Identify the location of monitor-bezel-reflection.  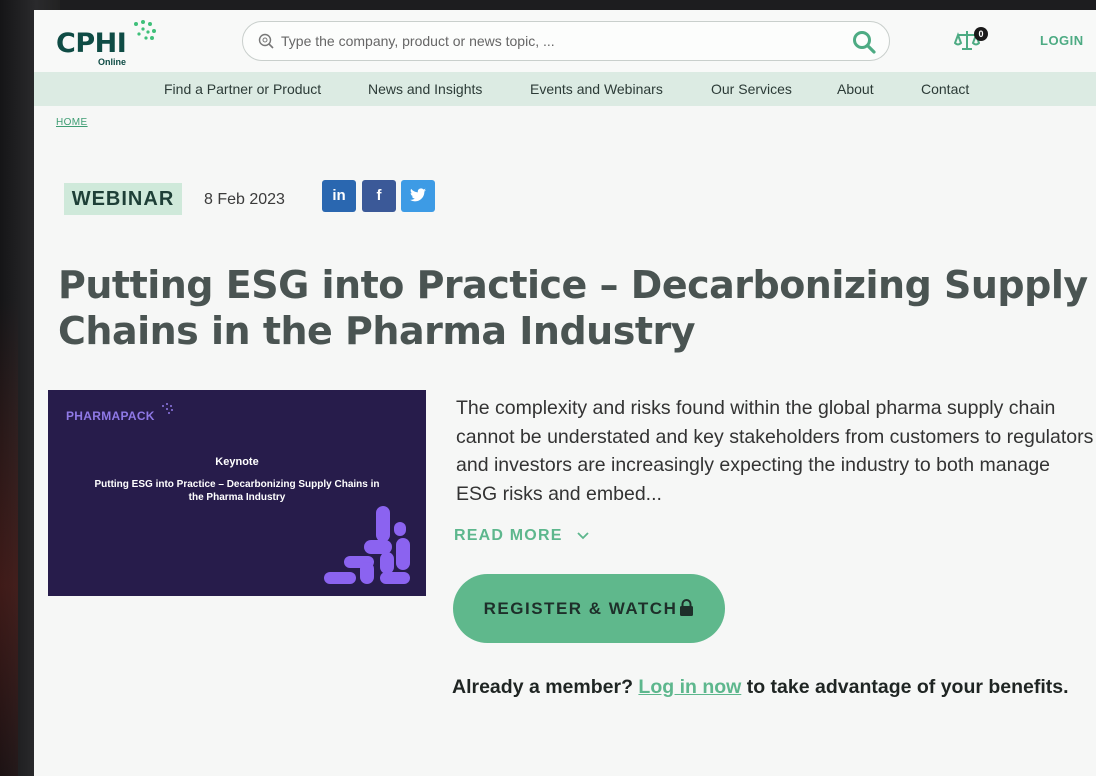
(9, 538).